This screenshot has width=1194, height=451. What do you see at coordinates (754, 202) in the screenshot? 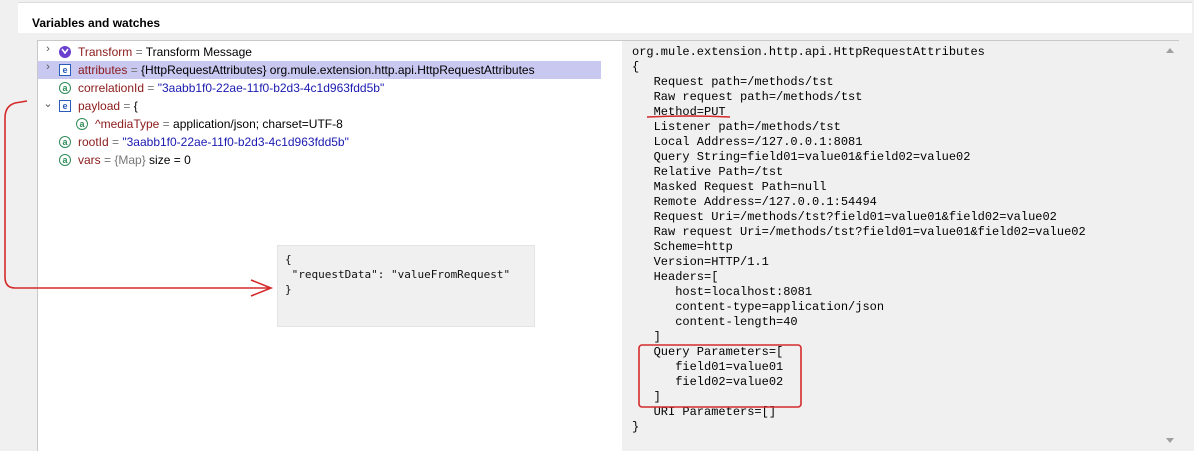
I see `detail-line: Remote Address=/127.0.0.1:54494` at bounding box center [754, 202].